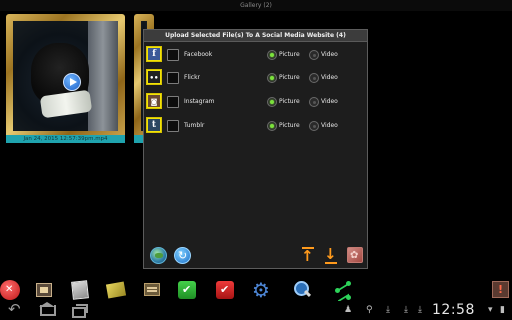 This screenshot has height=320, width=512. What do you see at coordinates (187, 290) in the screenshot?
I see `select-all-icon` at bounding box center [187, 290].